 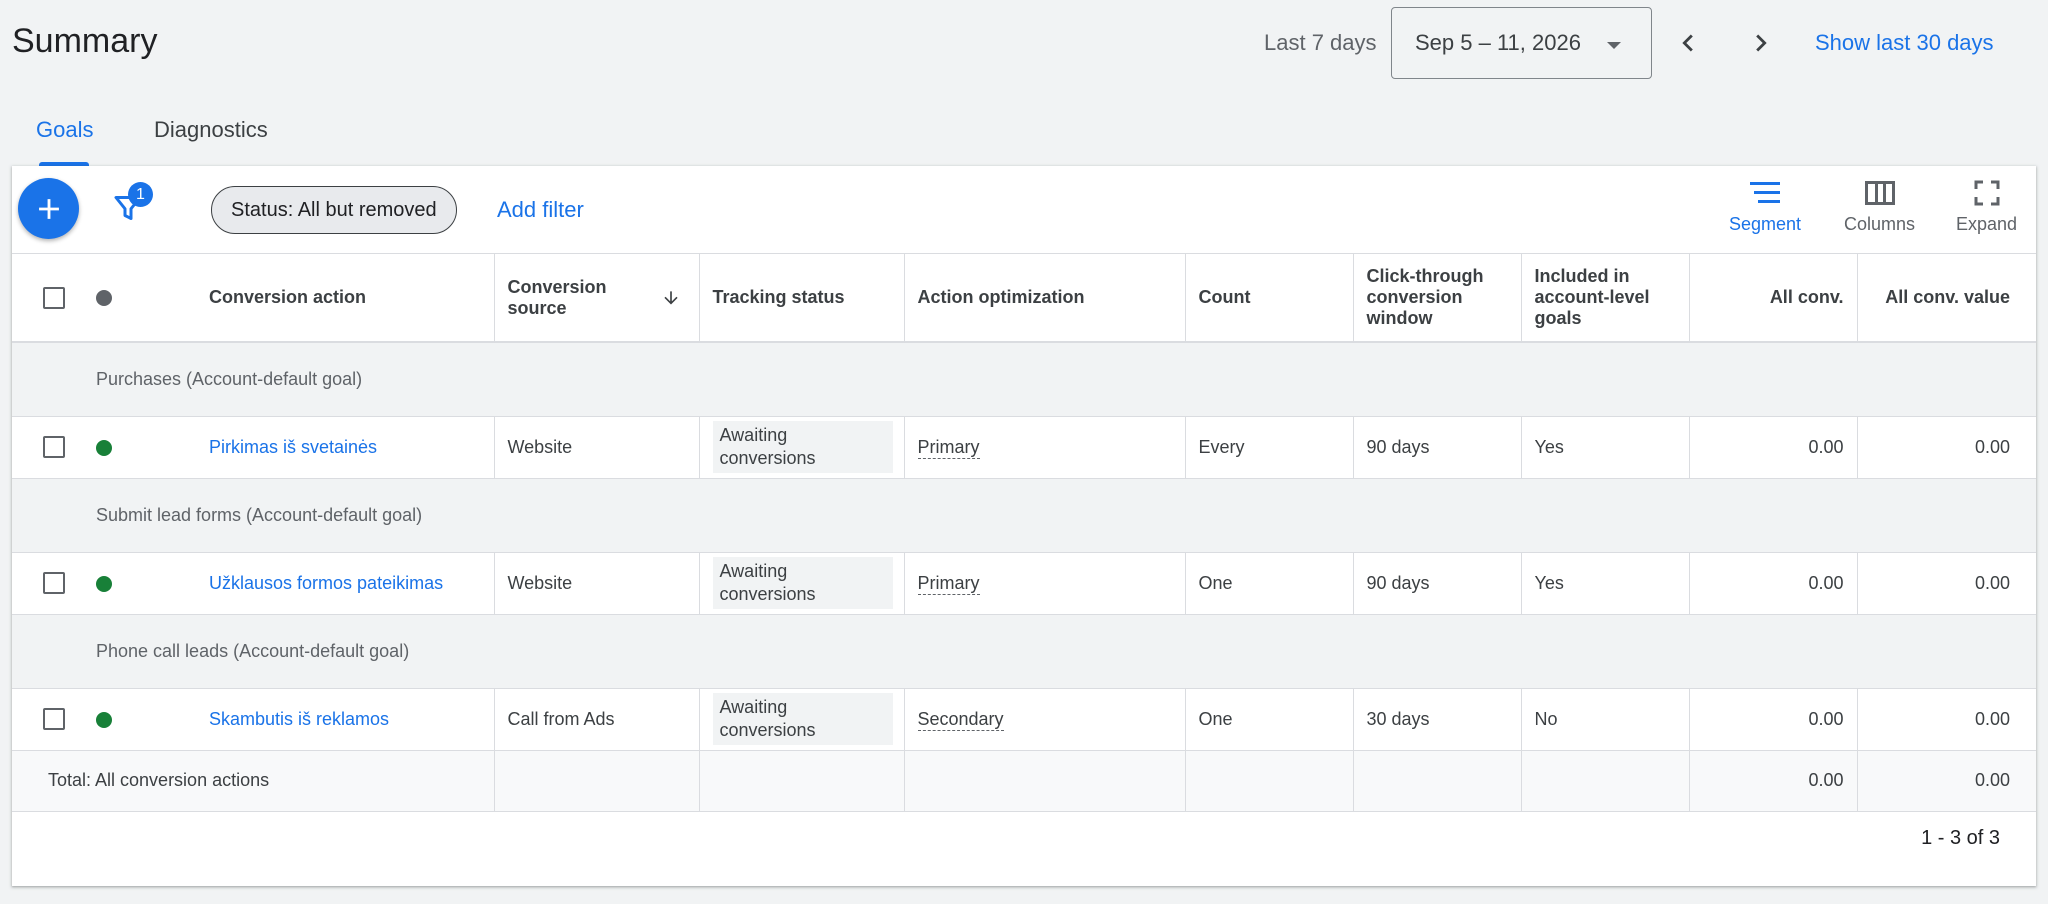 What do you see at coordinates (345, 298) in the screenshot?
I see `header-conversion-action: Conversion action` at bounding box center [345, 298].